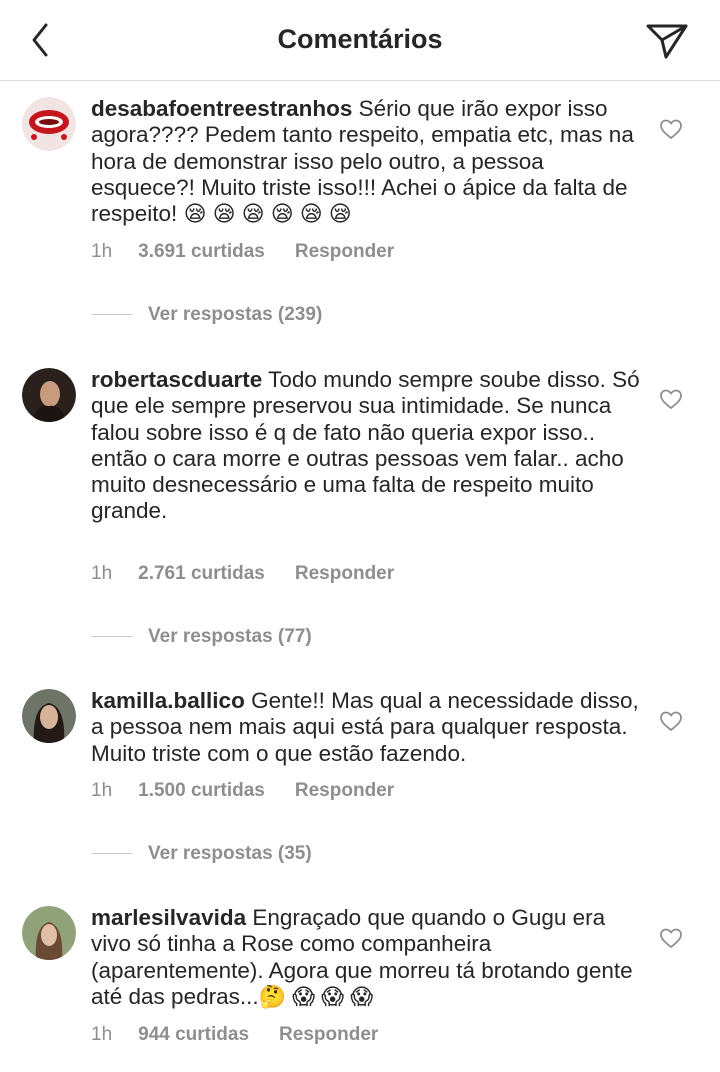  I want to click on comment-meta: 1h 2.761 curtidas Responder, so click(242, 574).